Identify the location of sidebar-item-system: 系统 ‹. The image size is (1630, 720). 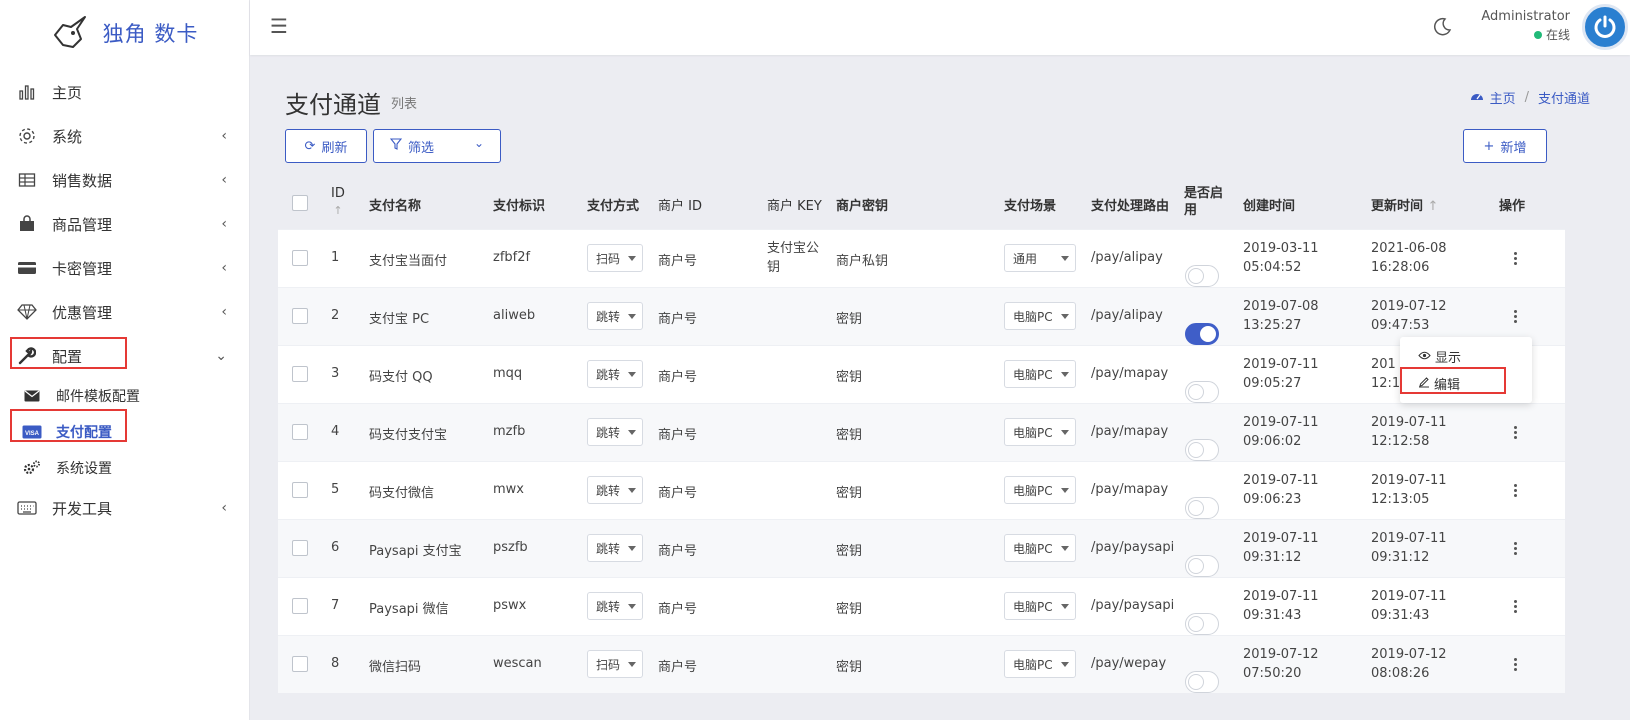
(124, 136).